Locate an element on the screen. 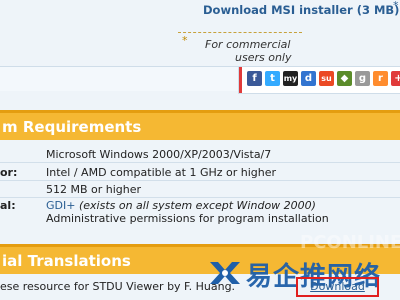  requirements-section: m Requirements is located at coordinates (200, 126).